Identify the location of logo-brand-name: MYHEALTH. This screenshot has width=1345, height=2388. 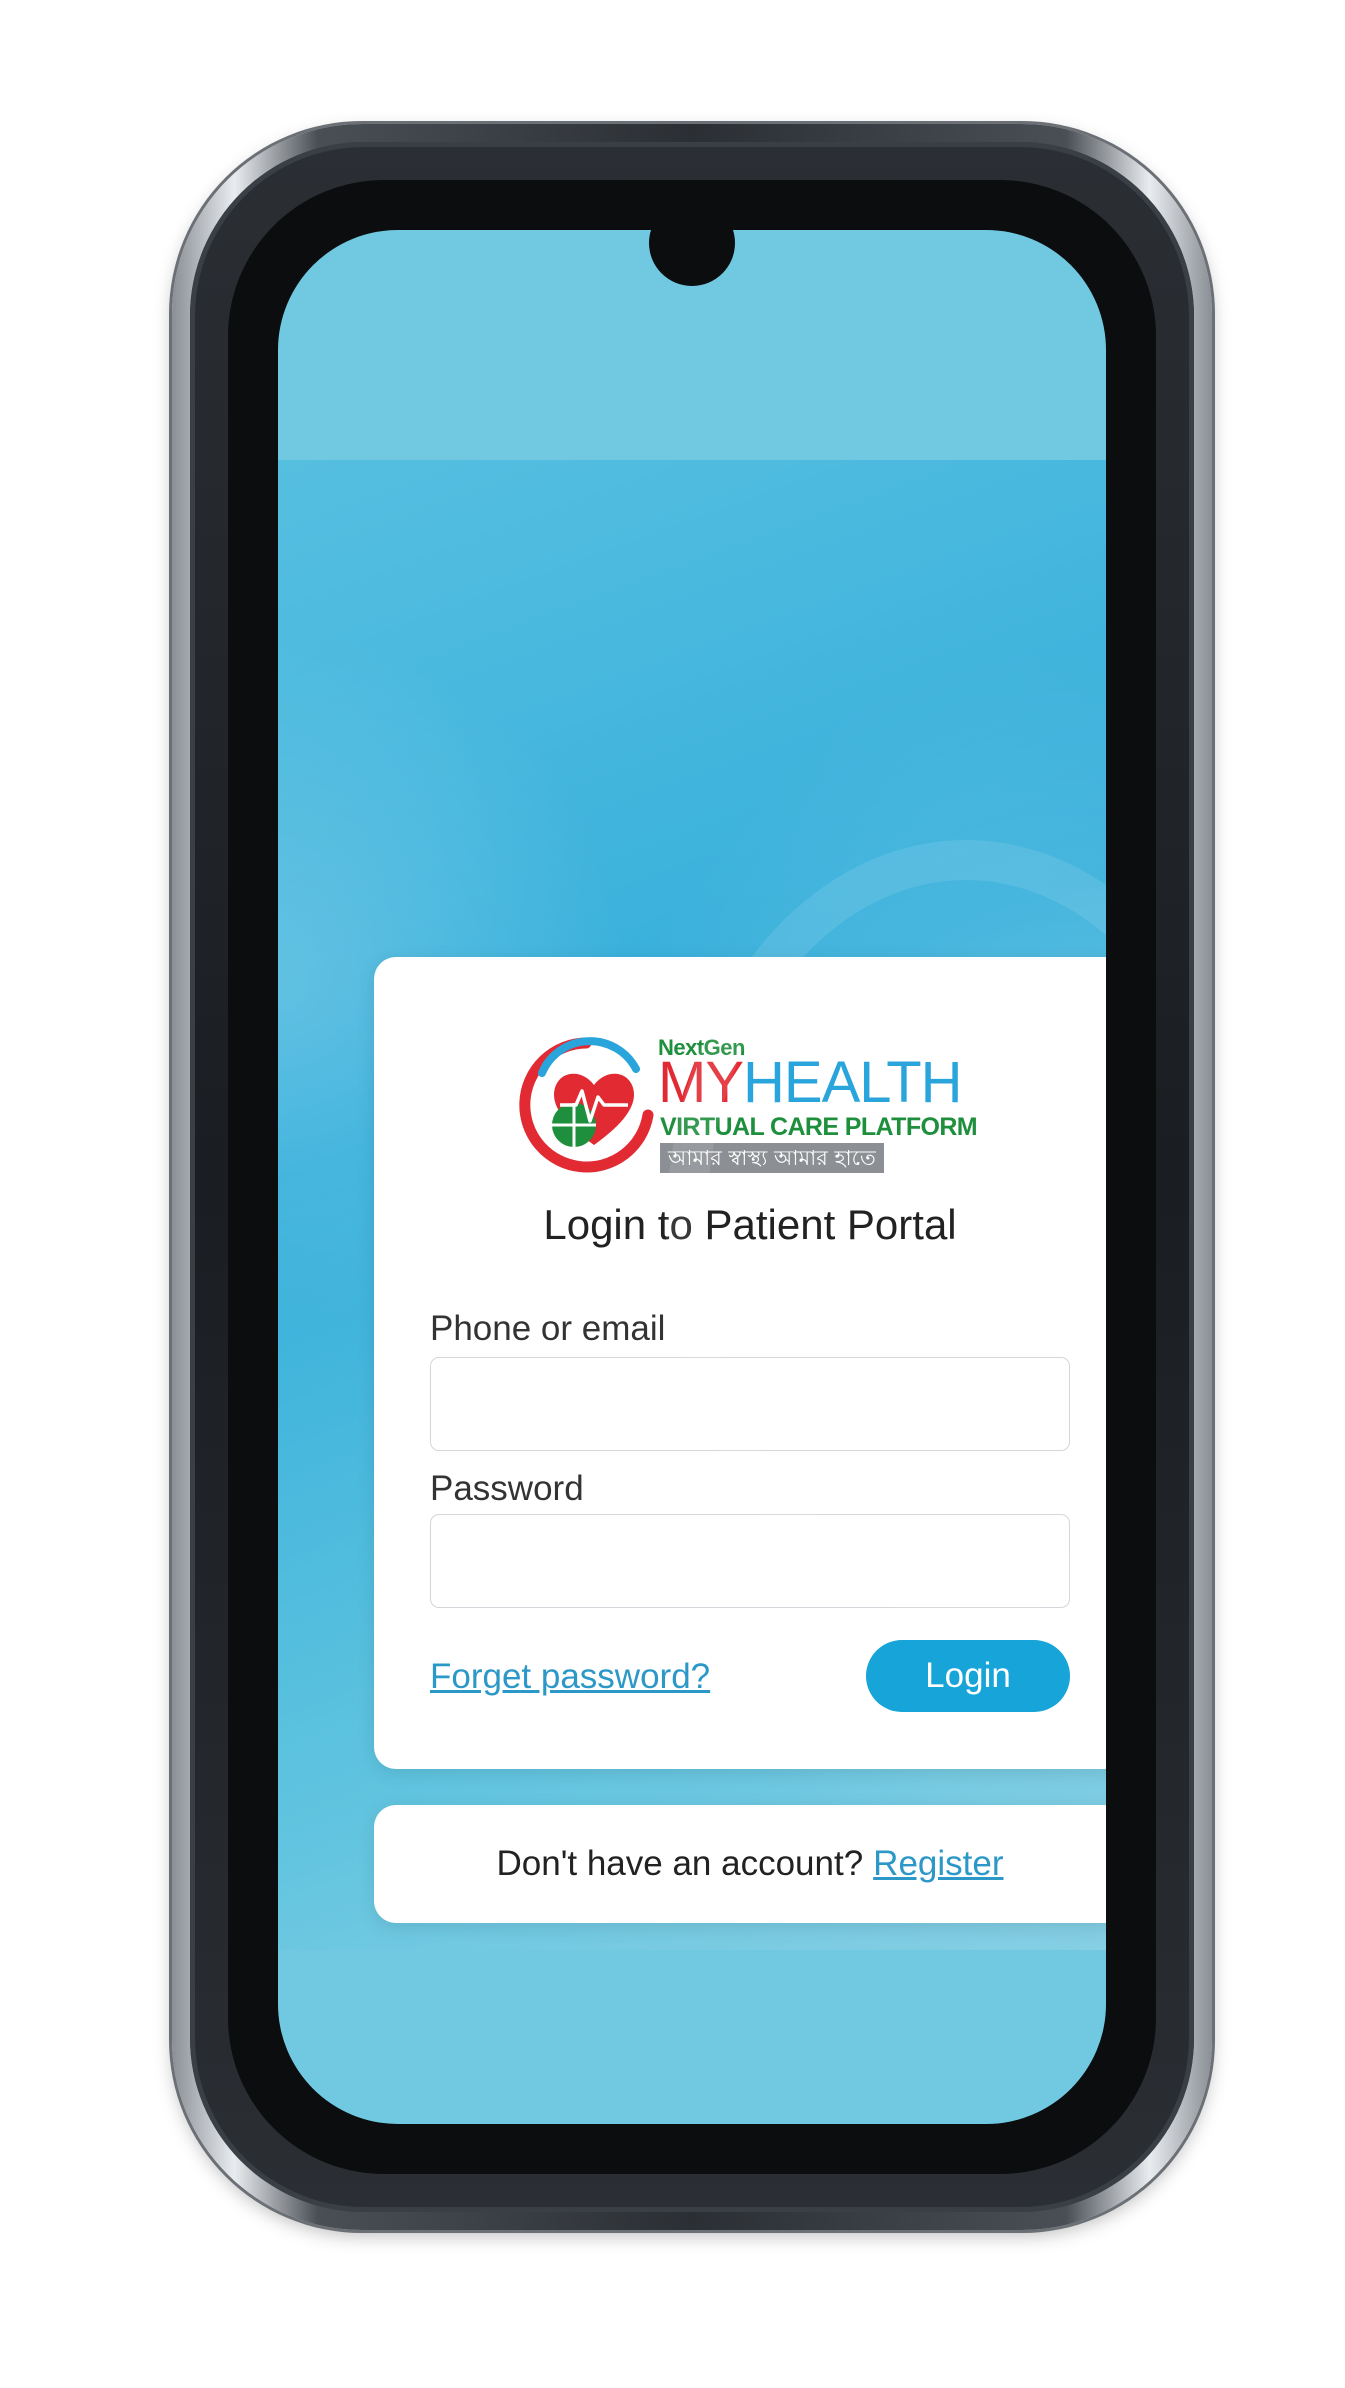
(810, 1082).